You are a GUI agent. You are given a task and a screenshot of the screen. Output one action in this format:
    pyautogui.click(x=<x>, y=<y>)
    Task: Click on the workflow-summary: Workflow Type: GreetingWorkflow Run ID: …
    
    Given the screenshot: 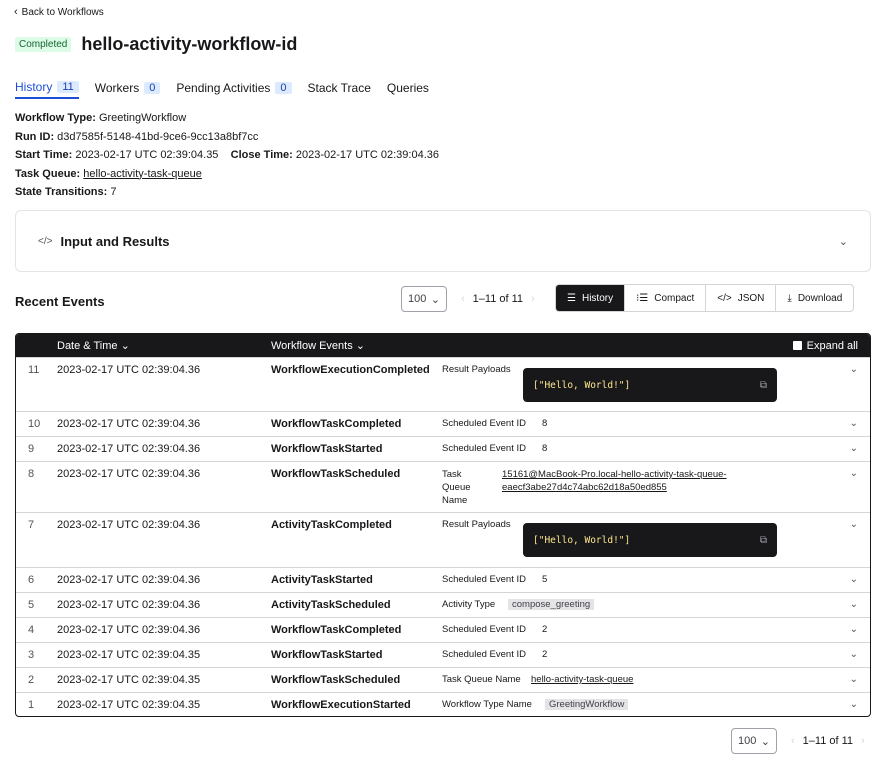 What is the action you would take?
    pyautogui.click(x=227, y=155)
    